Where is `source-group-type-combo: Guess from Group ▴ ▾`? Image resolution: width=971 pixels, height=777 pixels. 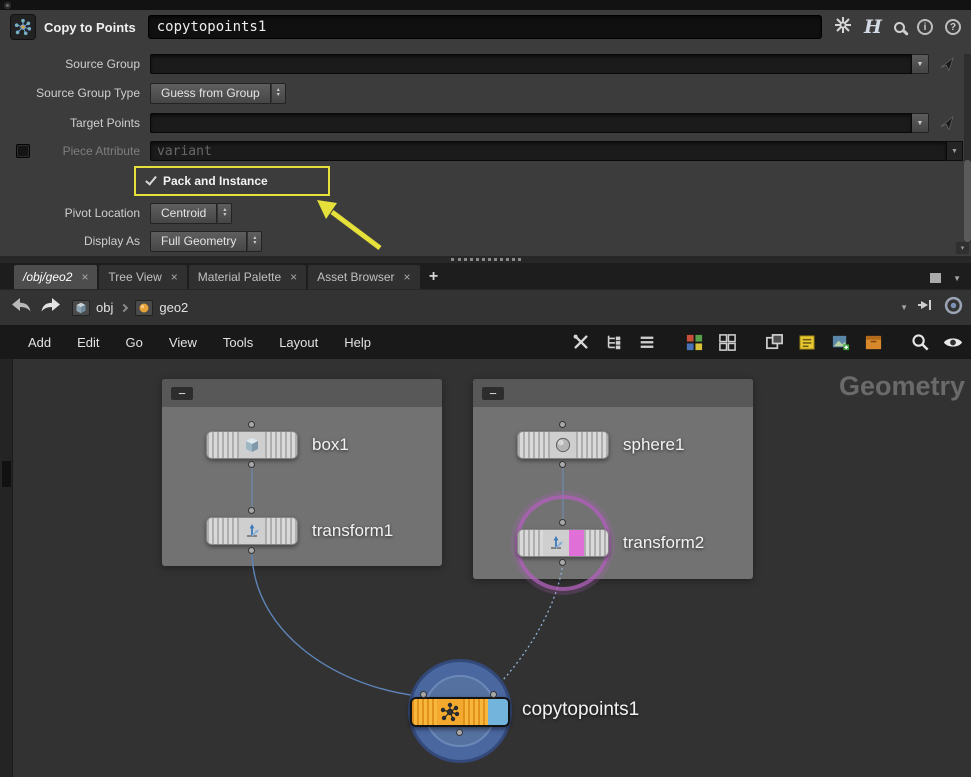 source-group-type-combo: Guess from Group ▴ ▾ is located at coordinates (218, 93).